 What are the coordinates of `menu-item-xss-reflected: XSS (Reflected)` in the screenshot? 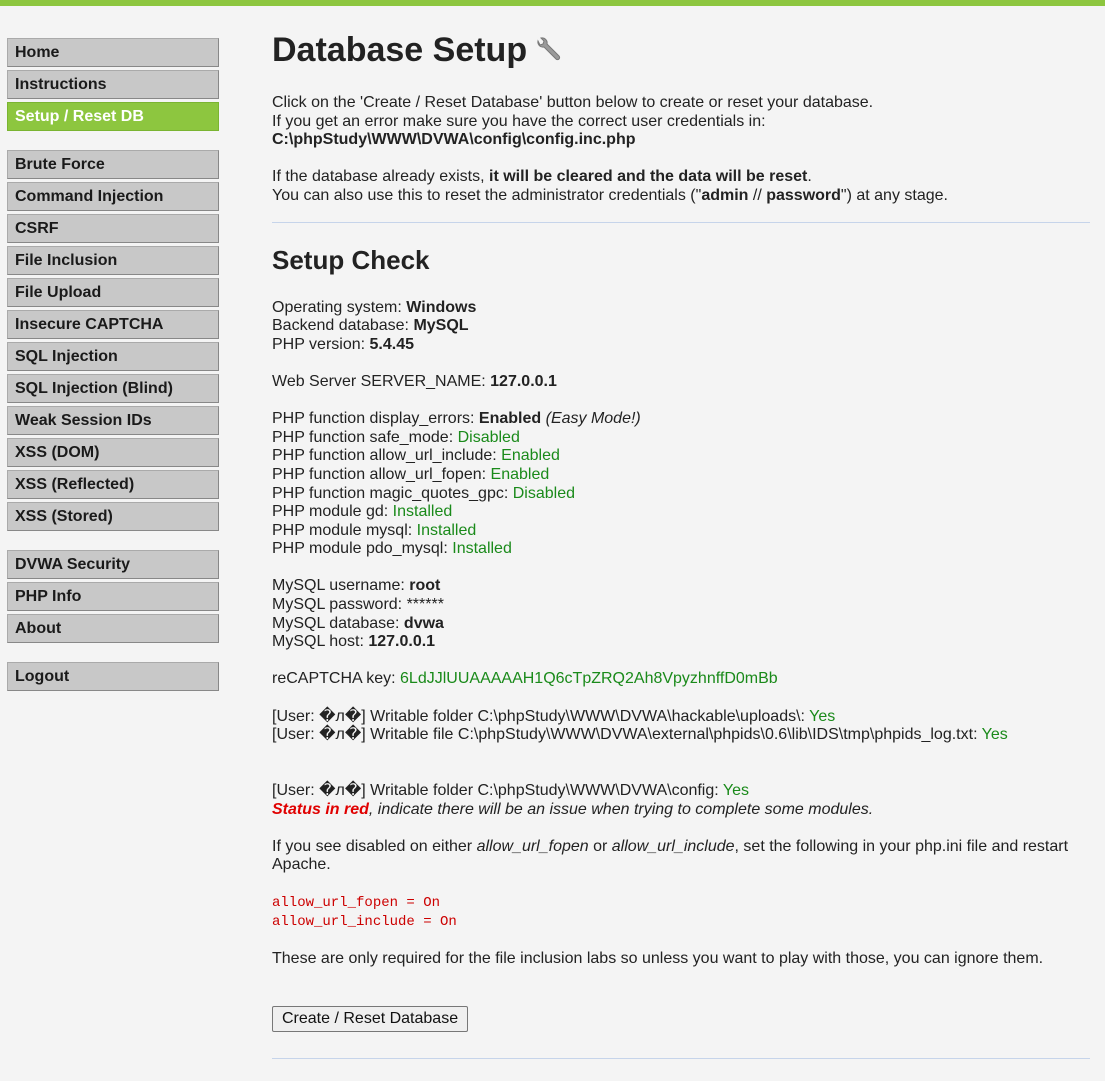 It's located at (113, 484).